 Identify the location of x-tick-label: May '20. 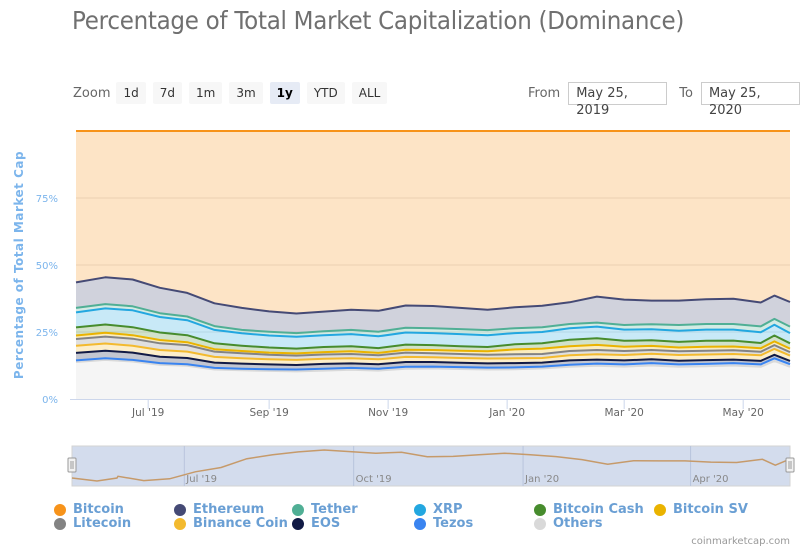
(743, 413).